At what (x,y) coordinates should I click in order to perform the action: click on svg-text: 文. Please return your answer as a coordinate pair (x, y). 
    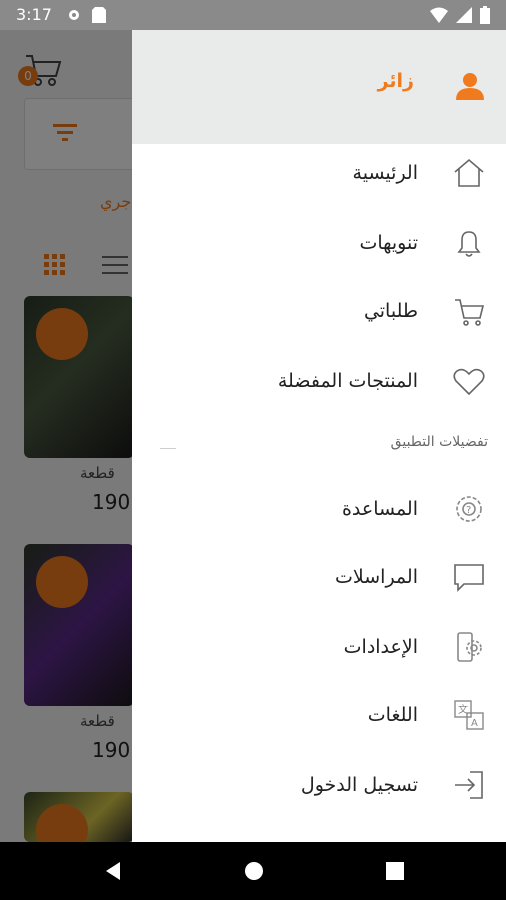
    Looking at the image, I should click on (463, 709).